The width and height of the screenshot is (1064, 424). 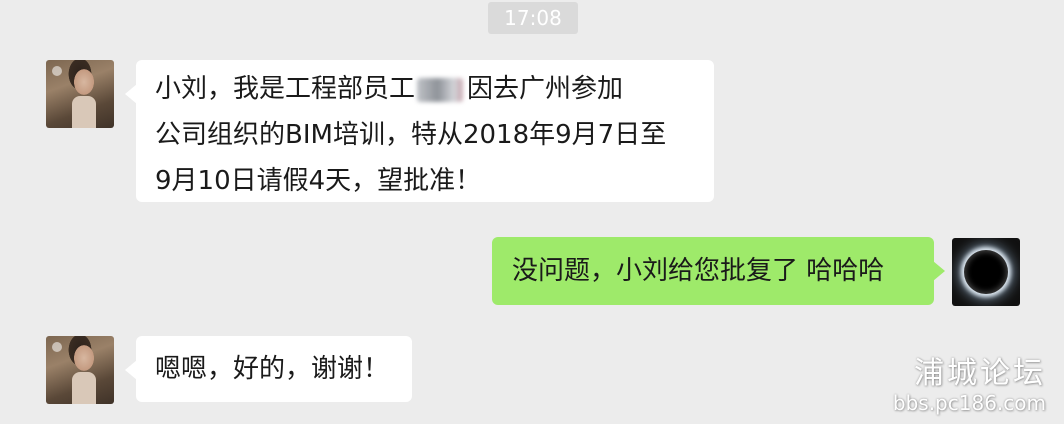 I want to click on message-line: 公司组织的BIM培训，特从2018年9月7日至, so click(x=411, y=135).